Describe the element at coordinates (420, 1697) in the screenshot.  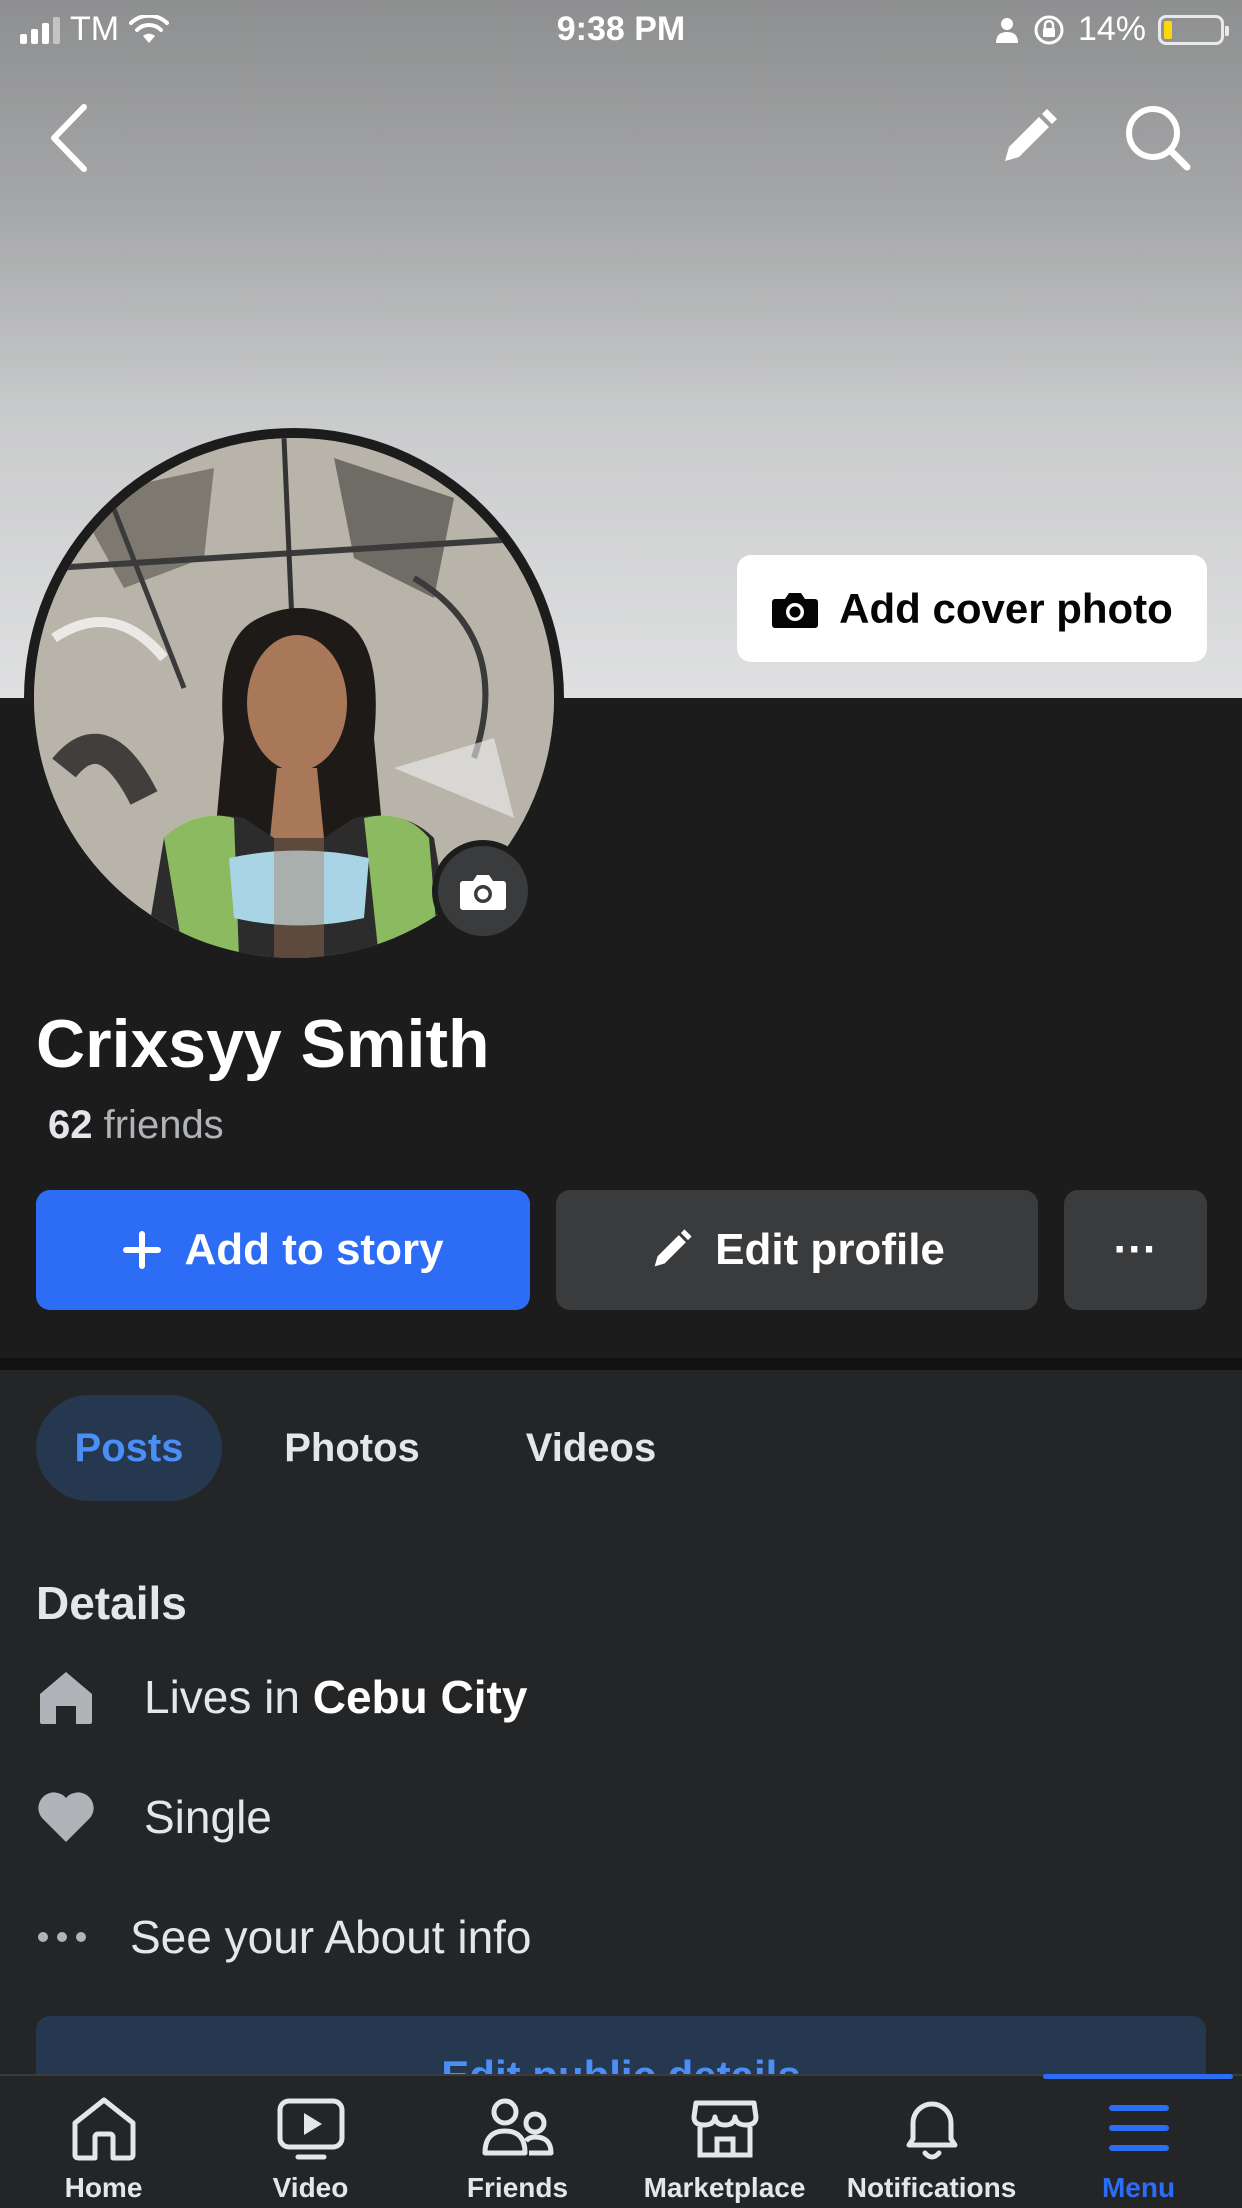
I see `lives-in-city: Cebu City` at that location.